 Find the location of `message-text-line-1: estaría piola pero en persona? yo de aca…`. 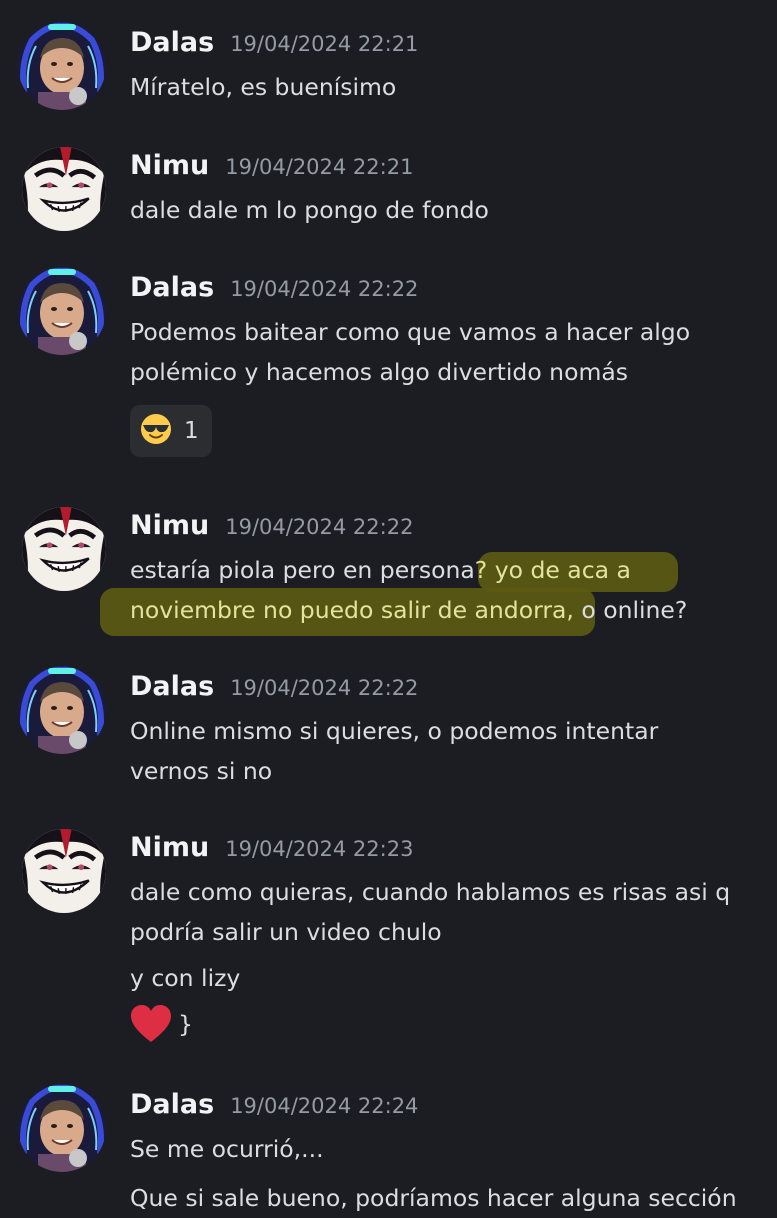

message-text-line-1: estaría piola pero en persona? yo de aca… is located at coordinates (380, 570).